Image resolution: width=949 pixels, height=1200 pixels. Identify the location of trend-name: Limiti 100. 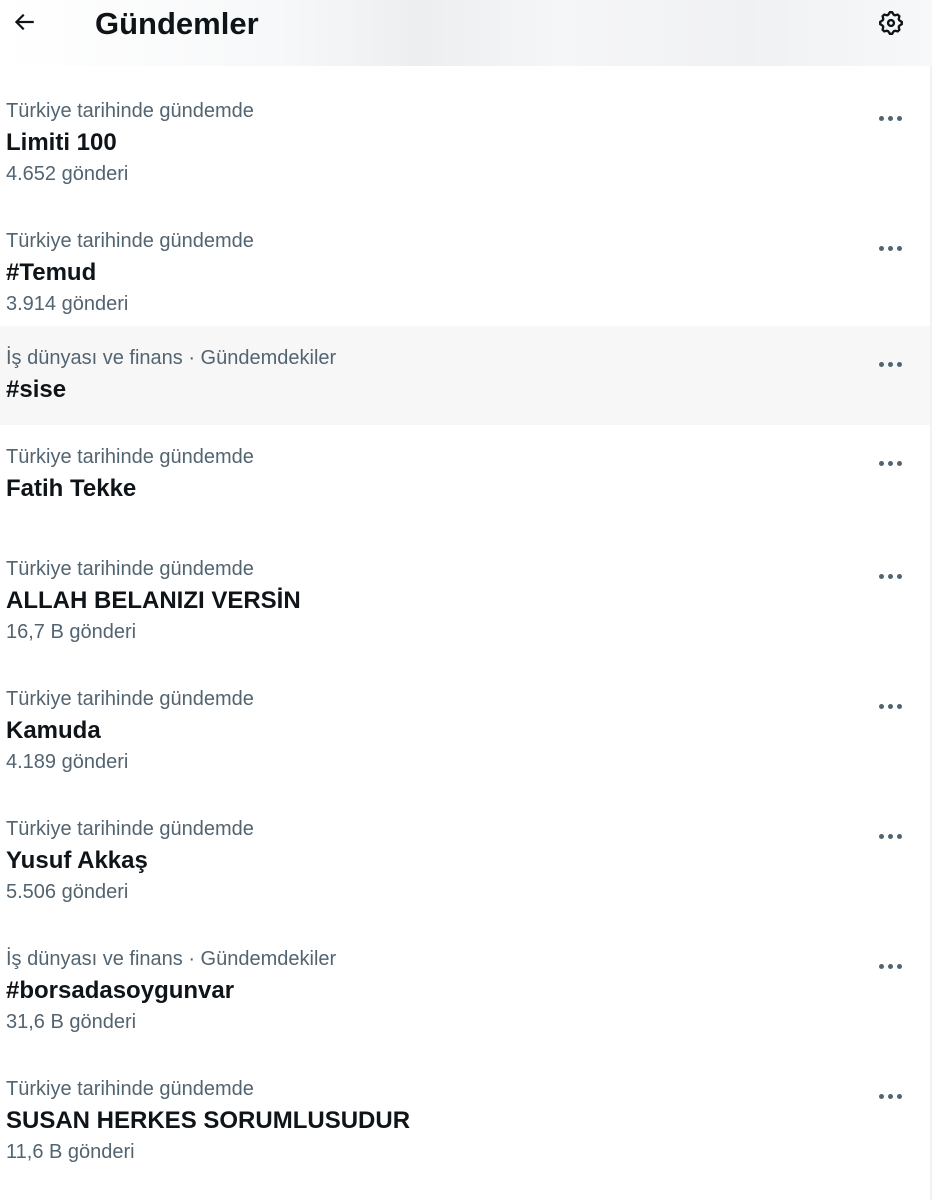
(61, 142).